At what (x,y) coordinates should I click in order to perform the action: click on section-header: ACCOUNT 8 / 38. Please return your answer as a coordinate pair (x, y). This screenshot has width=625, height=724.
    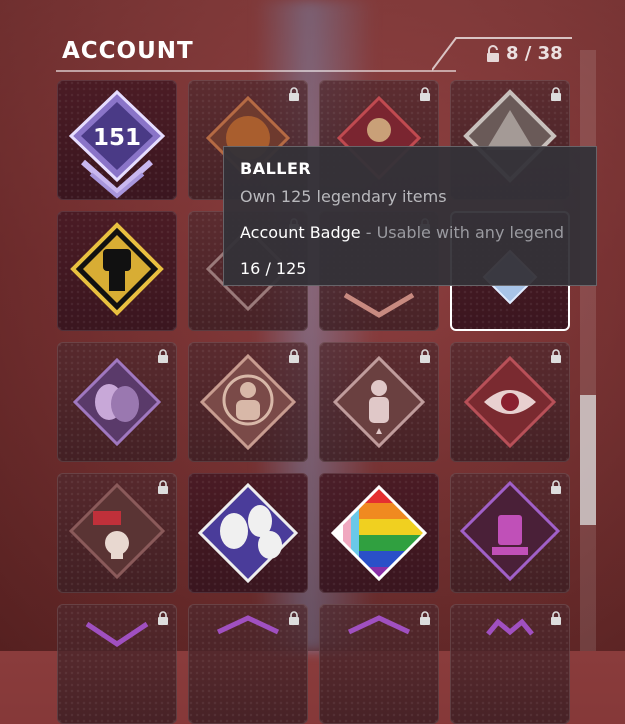
    Looking at the image, I should click on (312, 40).